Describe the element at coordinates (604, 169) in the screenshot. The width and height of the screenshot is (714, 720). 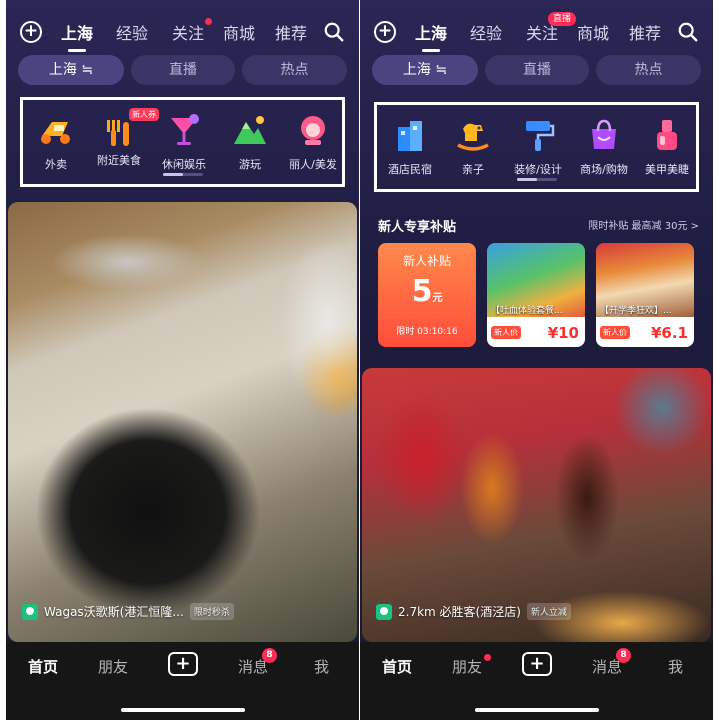
I see `category-label: 商场/购物` at that location.